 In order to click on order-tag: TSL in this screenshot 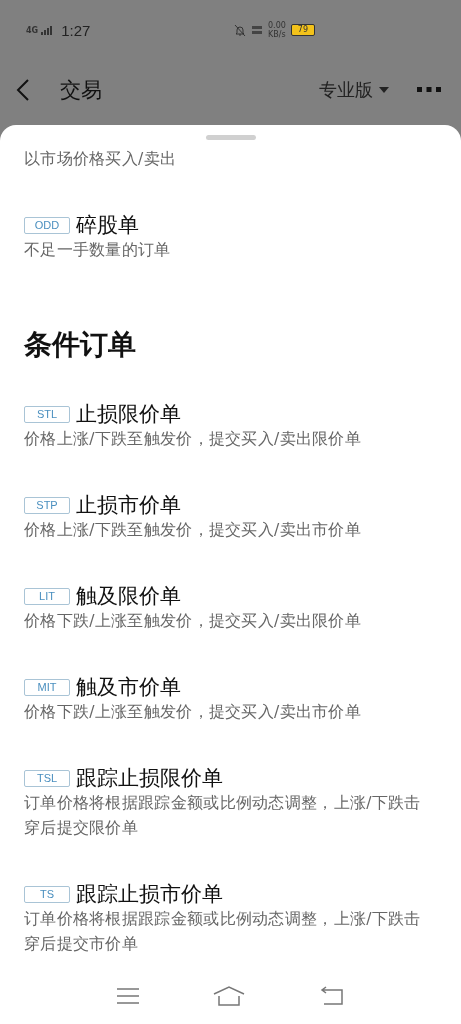, I will do `click(47, 778)`.